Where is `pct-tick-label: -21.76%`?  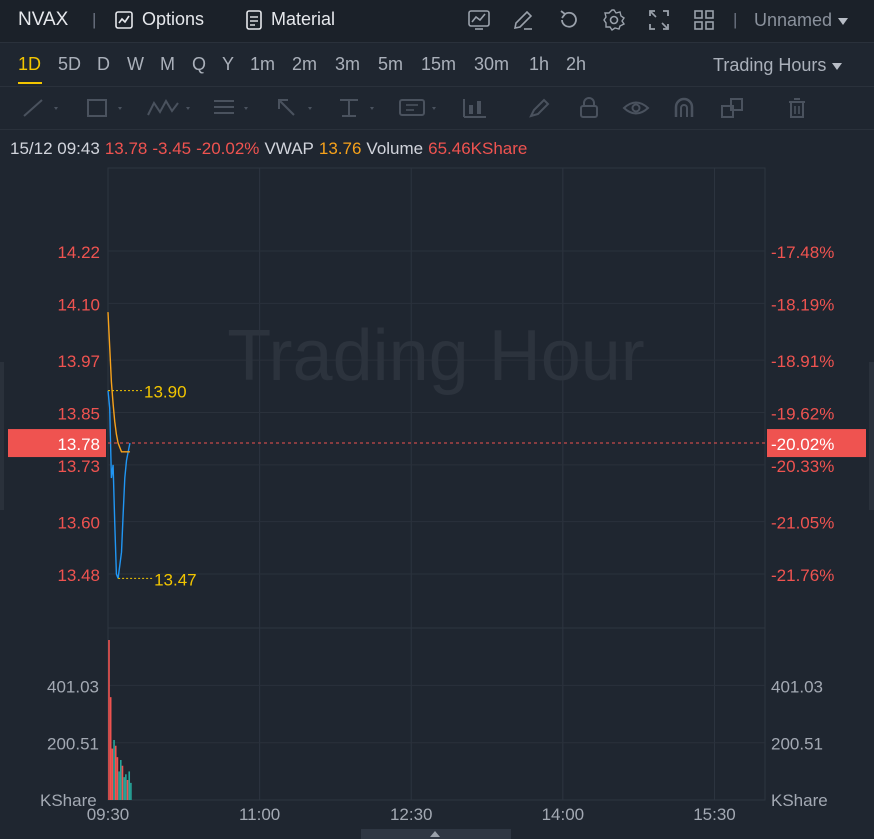 pct-tick-label: -21.76% is located at coordinates (802, 575).